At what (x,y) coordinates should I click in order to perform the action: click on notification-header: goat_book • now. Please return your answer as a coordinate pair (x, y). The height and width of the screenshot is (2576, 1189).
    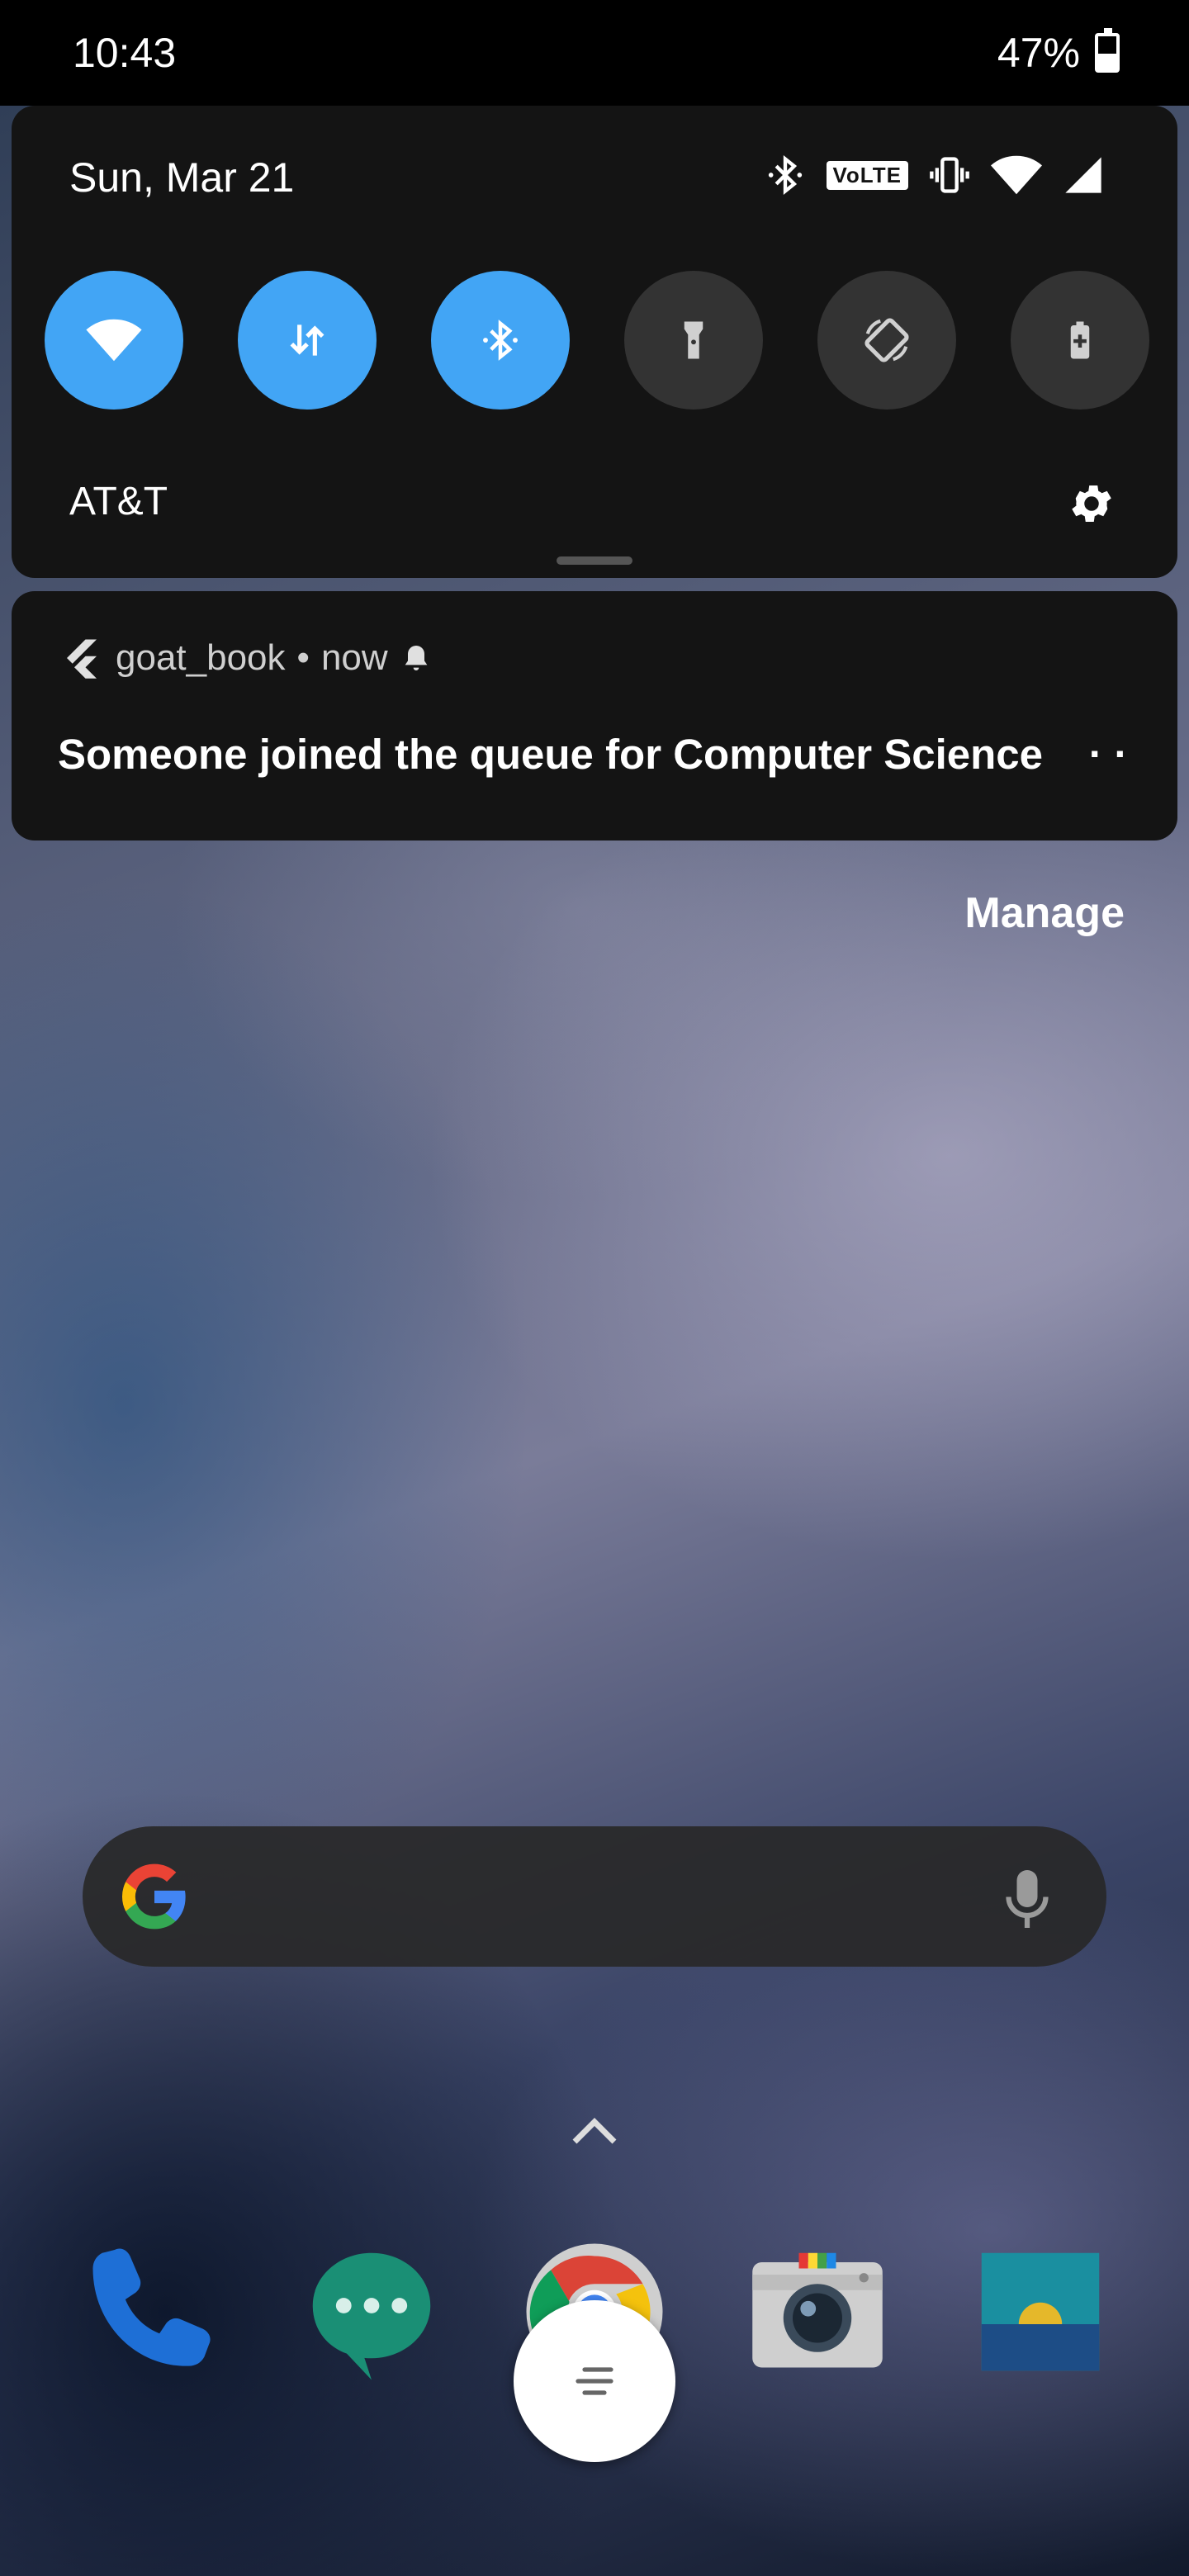
    Looking at the image, I should click on (246, 658).